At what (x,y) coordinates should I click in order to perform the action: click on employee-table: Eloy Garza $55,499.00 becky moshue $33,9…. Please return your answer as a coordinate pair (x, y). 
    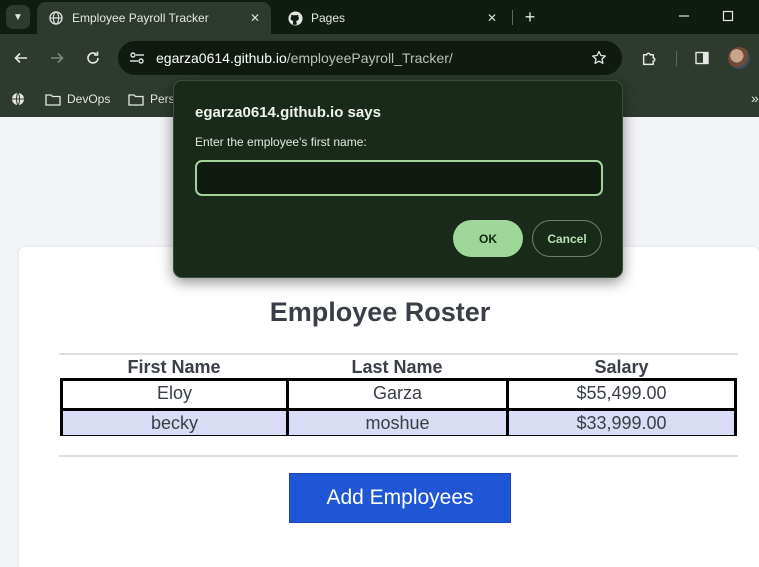
    Looking at the image, I should click on (398, 407).